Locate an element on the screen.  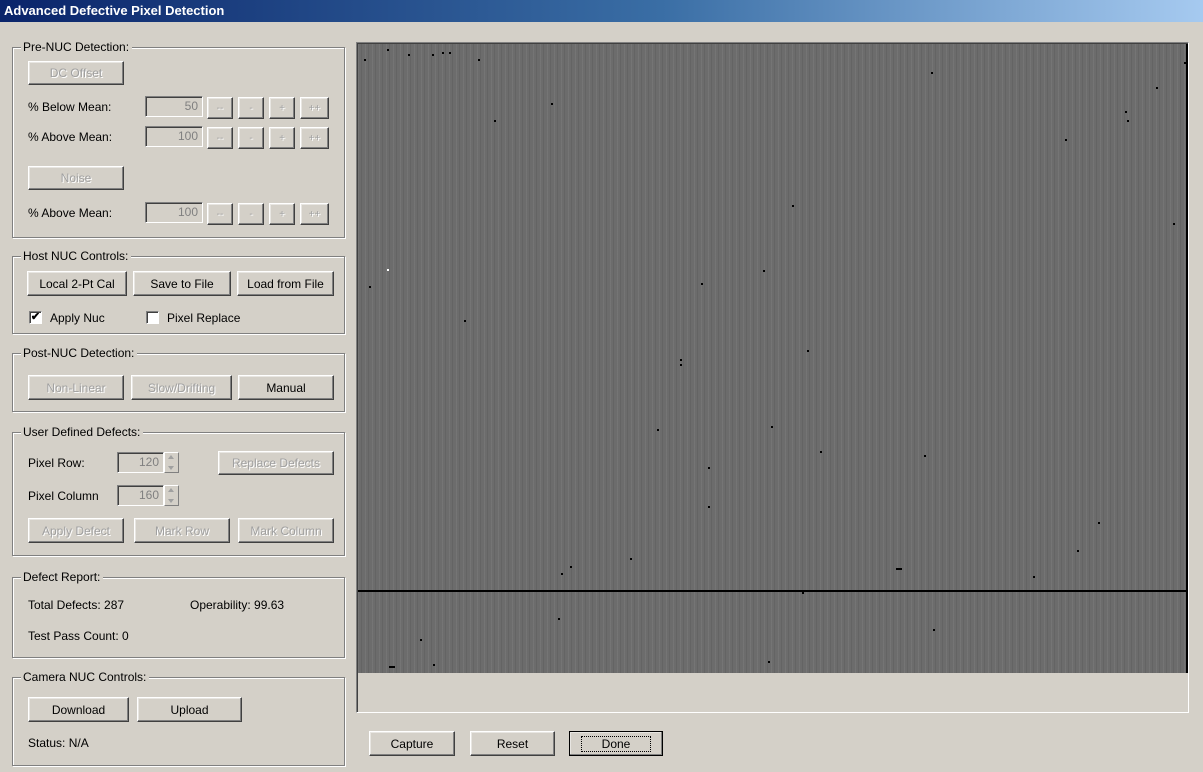
noise-button: Noise is located at coordinates (76, 178).